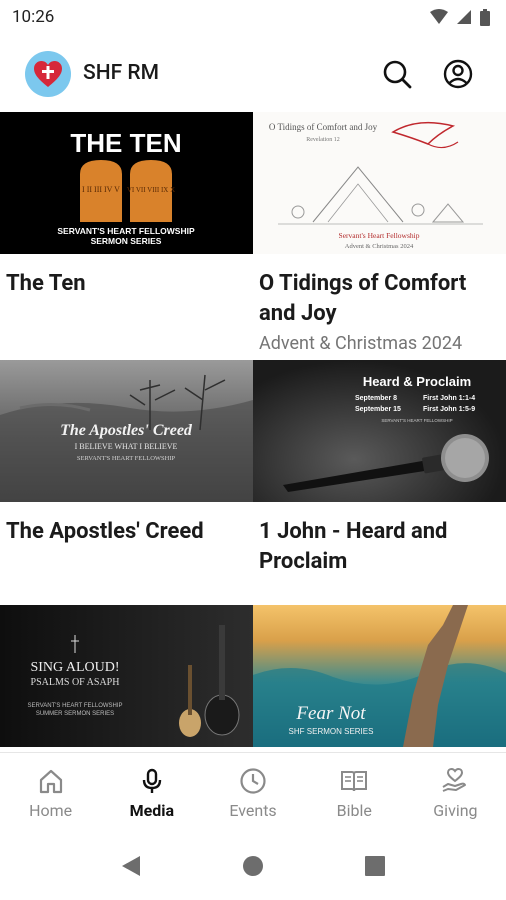  Describe the element at coordinates (361, 343) in the screenshot. I see `media-card-subtitle: Advent & Christmas 2024` at that location.